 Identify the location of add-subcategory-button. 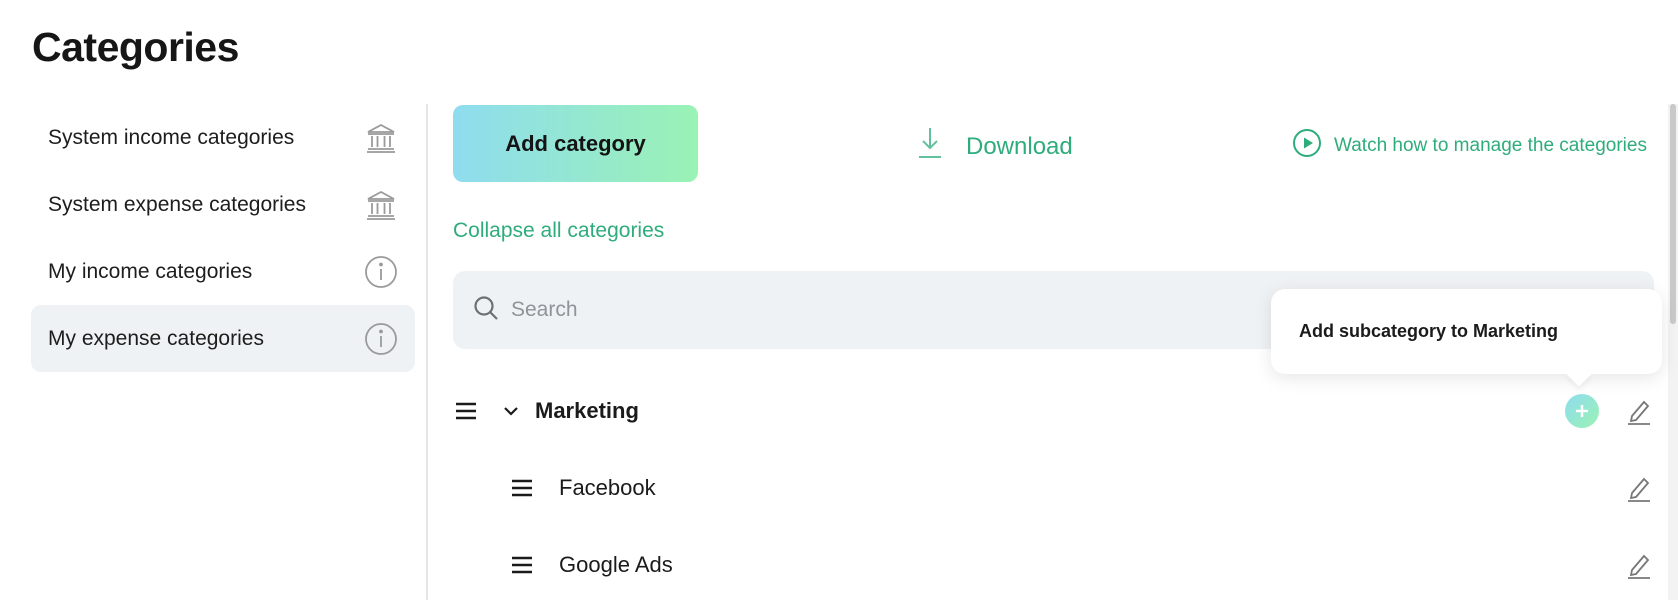
(1582, 411).